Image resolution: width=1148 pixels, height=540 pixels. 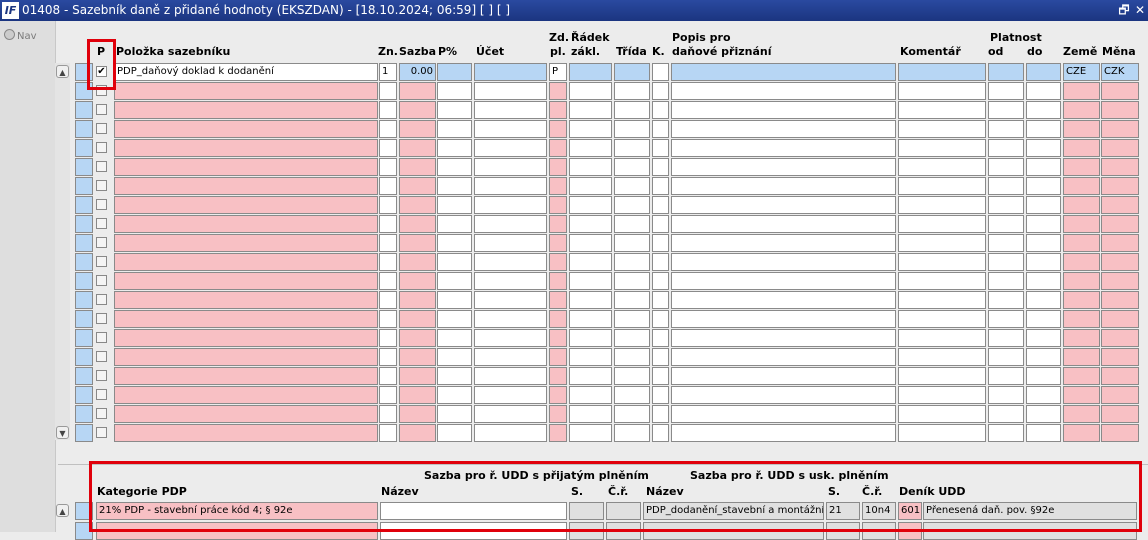 What do you see at coordinates (454, 376) in the screenshot?
I see `row-17-p-pct-field` at bounding box center [454, 376].